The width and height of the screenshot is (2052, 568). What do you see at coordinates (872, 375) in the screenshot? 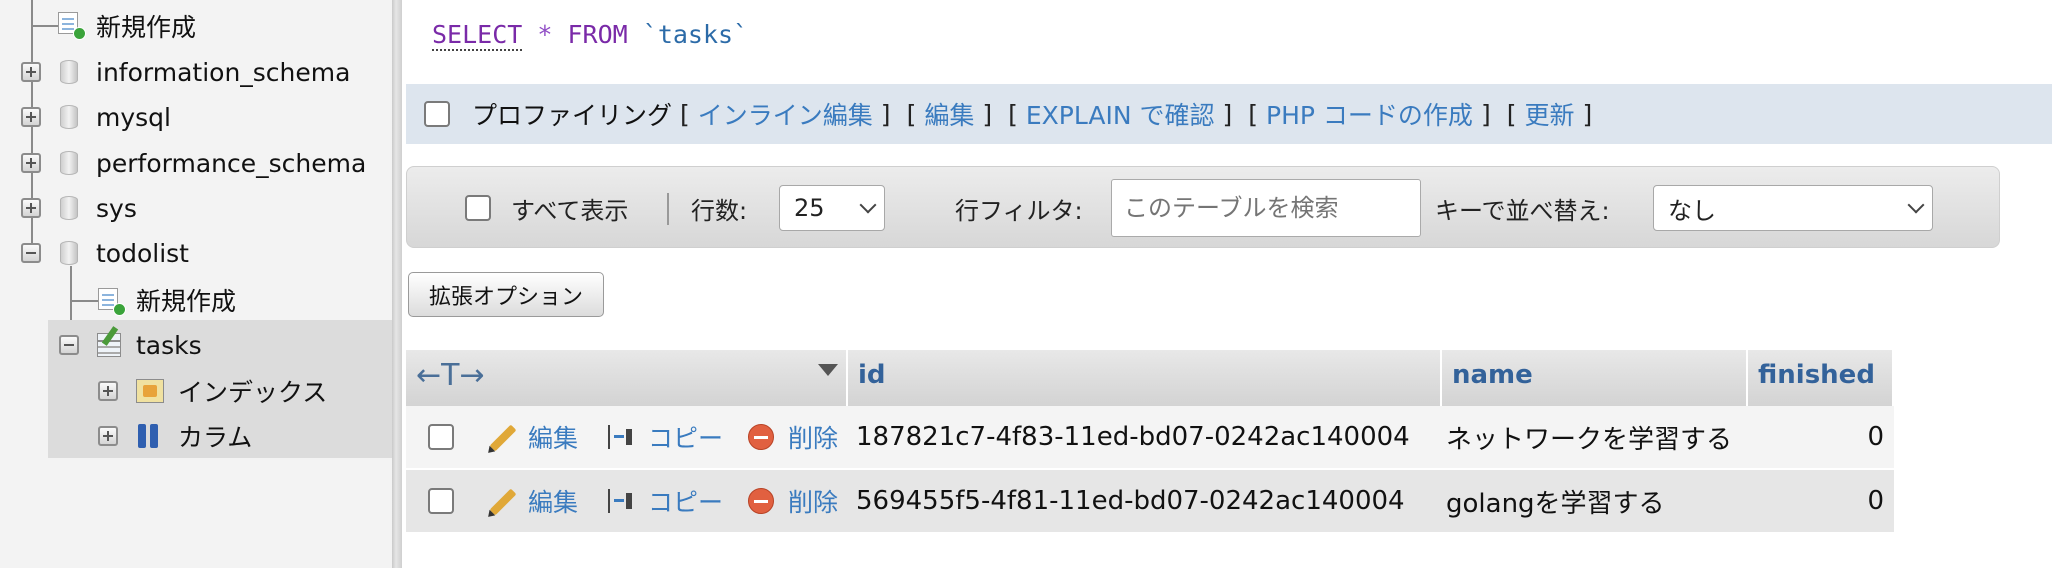
I see `column-header-label: id` at bounding box center [872, 375].